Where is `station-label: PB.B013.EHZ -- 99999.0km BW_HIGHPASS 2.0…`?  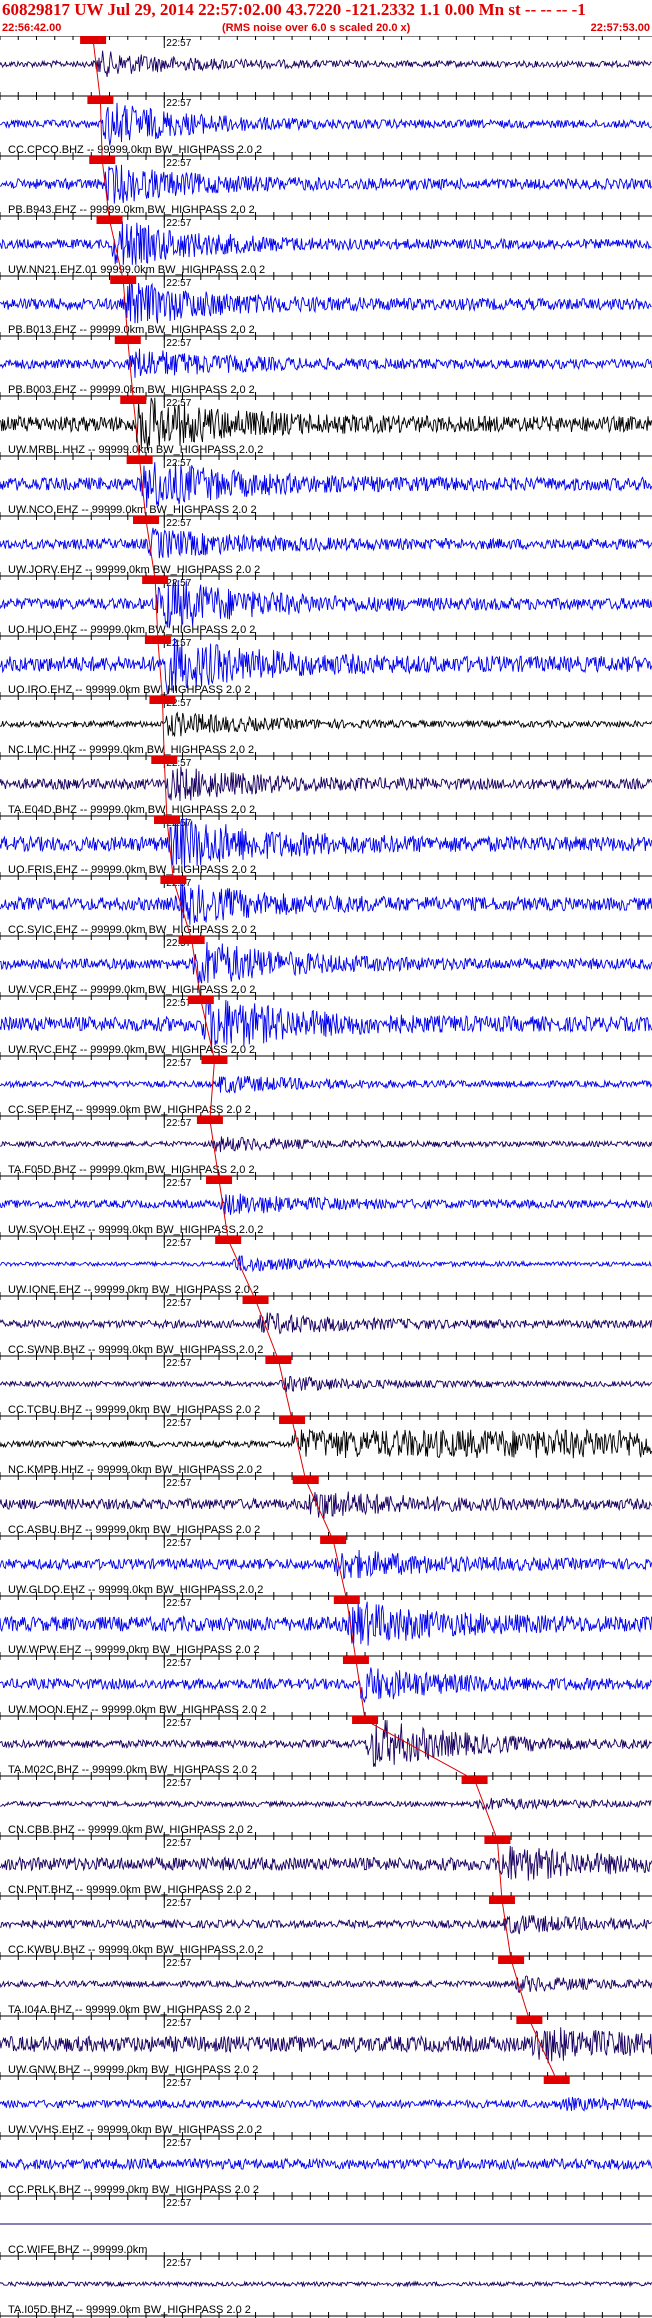
station-label: PB.B013.EHZ -- 99999.0km BW_HIGHPASS 2.0… is located at coordinates (131, 330).